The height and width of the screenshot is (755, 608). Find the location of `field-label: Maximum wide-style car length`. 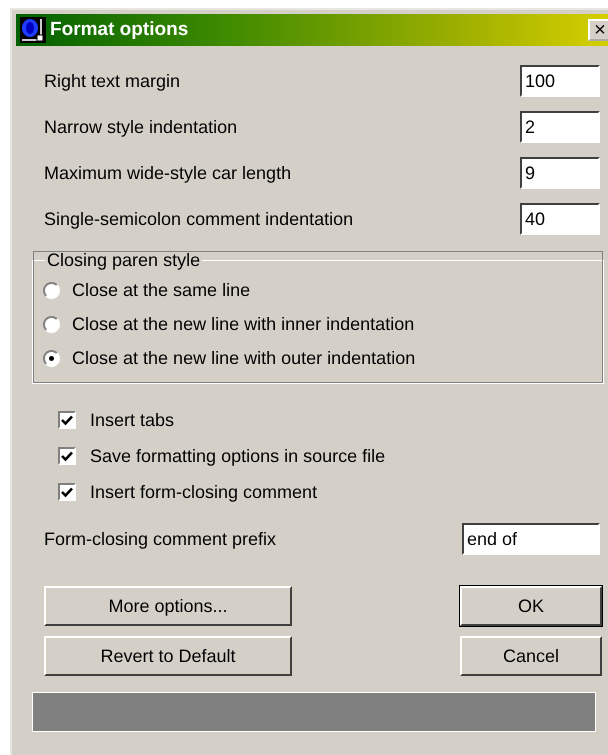

field-label: Maximum wide-style car length is located at coordinates (168, 173).